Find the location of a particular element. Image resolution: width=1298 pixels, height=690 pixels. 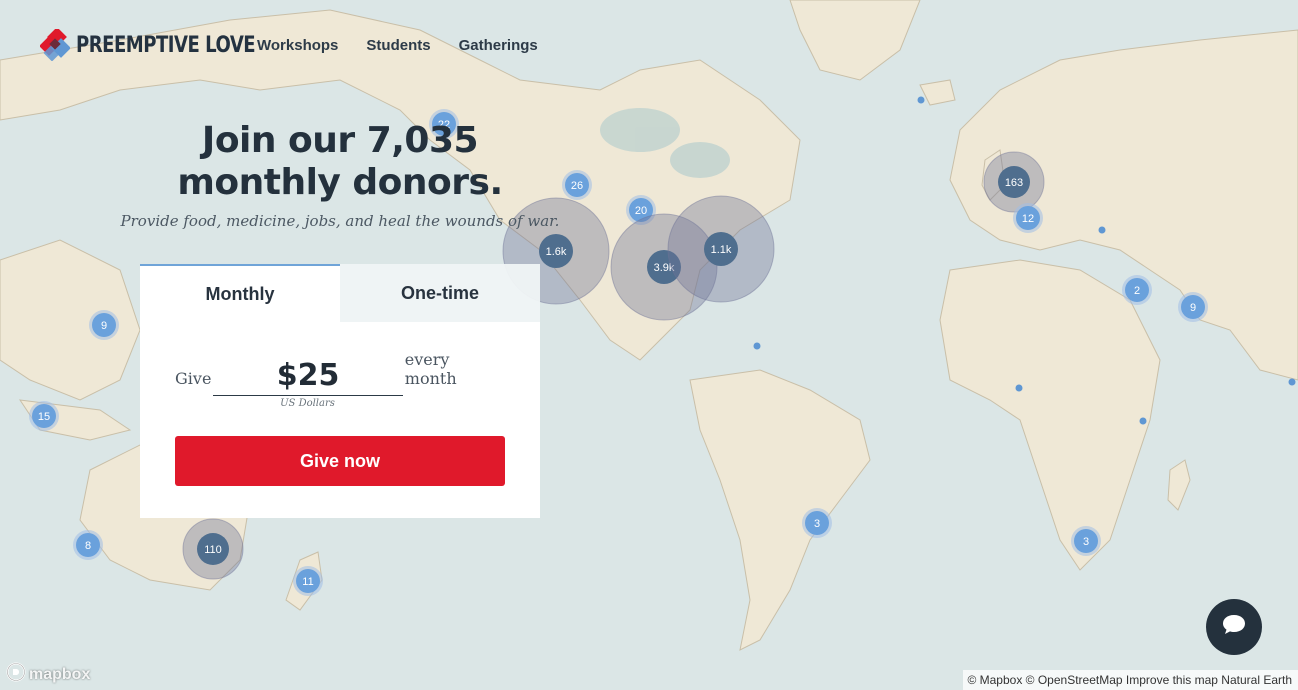

cluster-count: 20 is located at coordinates (641, 211).